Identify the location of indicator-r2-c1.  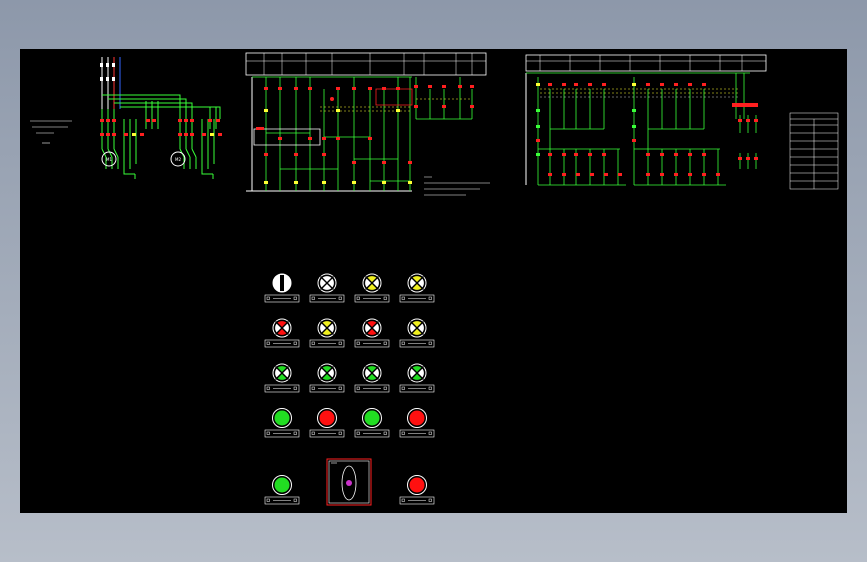
(282, 333).